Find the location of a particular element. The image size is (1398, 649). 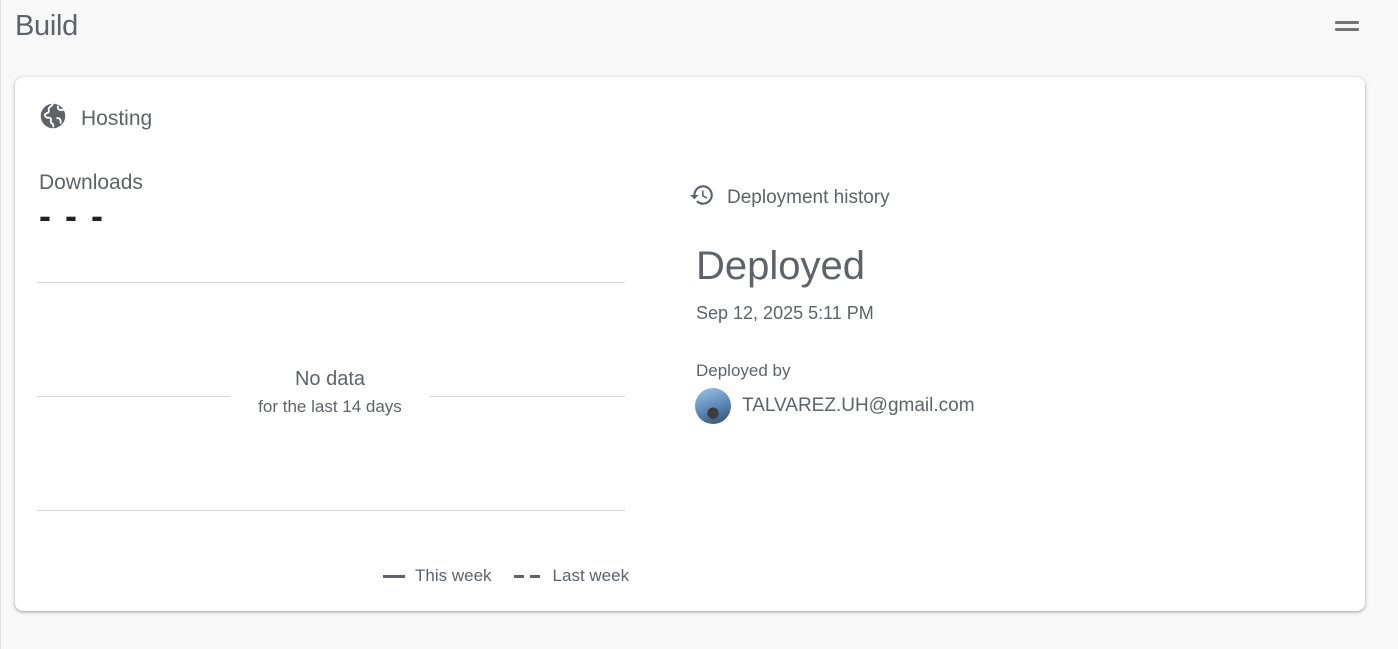

no-data-message: No data for the last 14 days is located at coordinates (330, 392).